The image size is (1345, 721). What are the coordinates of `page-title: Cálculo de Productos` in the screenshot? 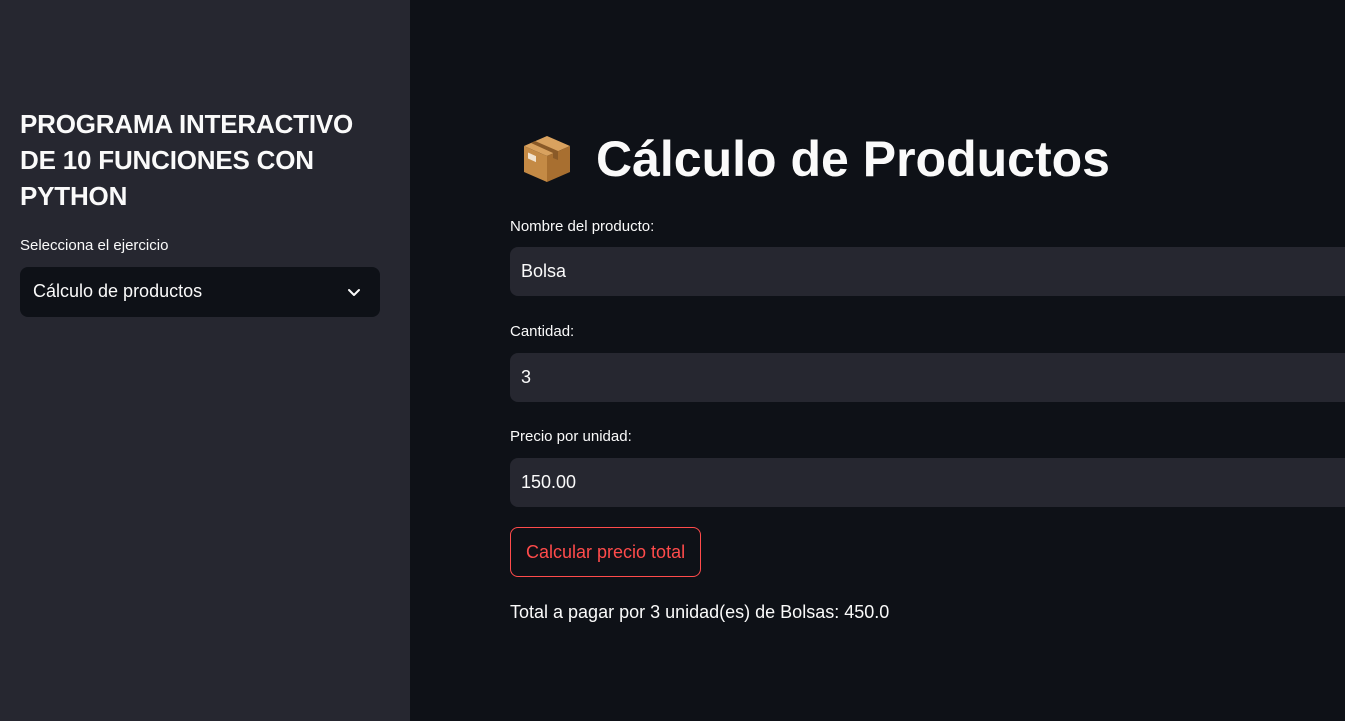 It's located at (815, 159).